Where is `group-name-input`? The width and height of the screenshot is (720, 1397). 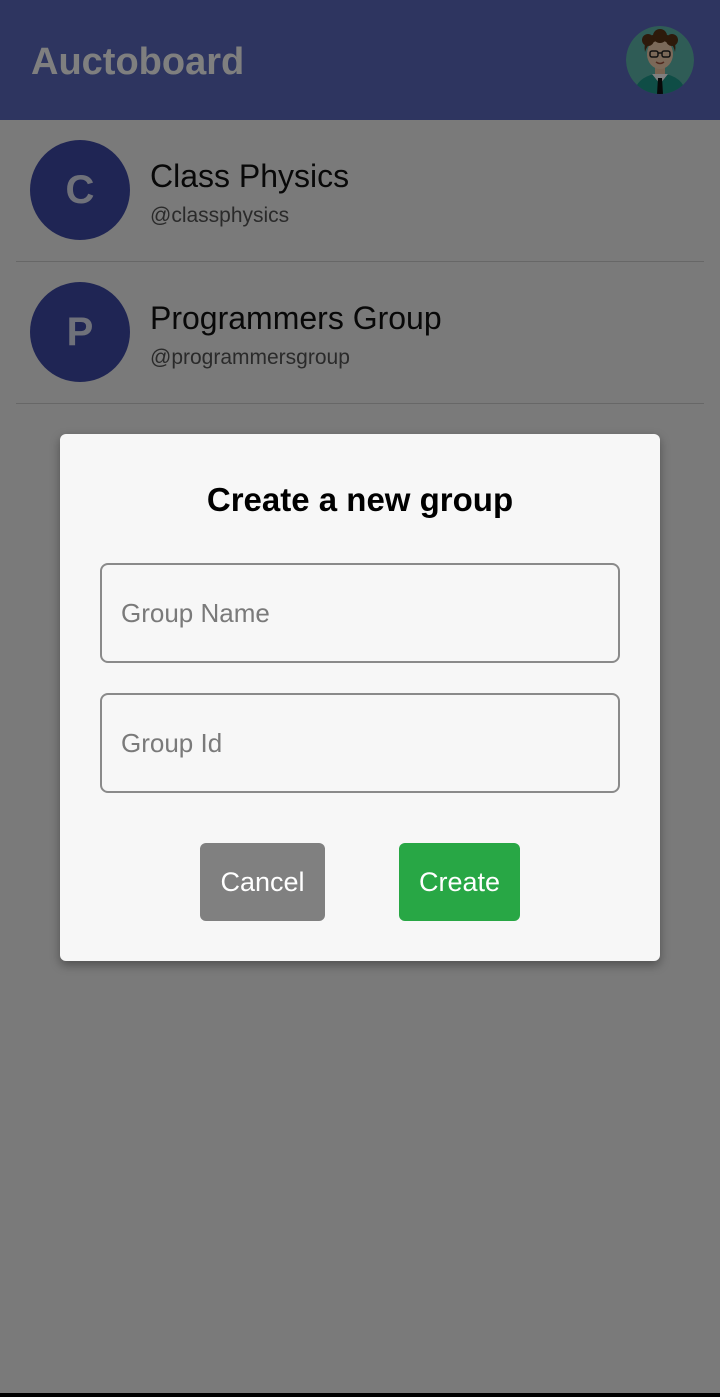 group-name-input is located at coordinates (360, 613).